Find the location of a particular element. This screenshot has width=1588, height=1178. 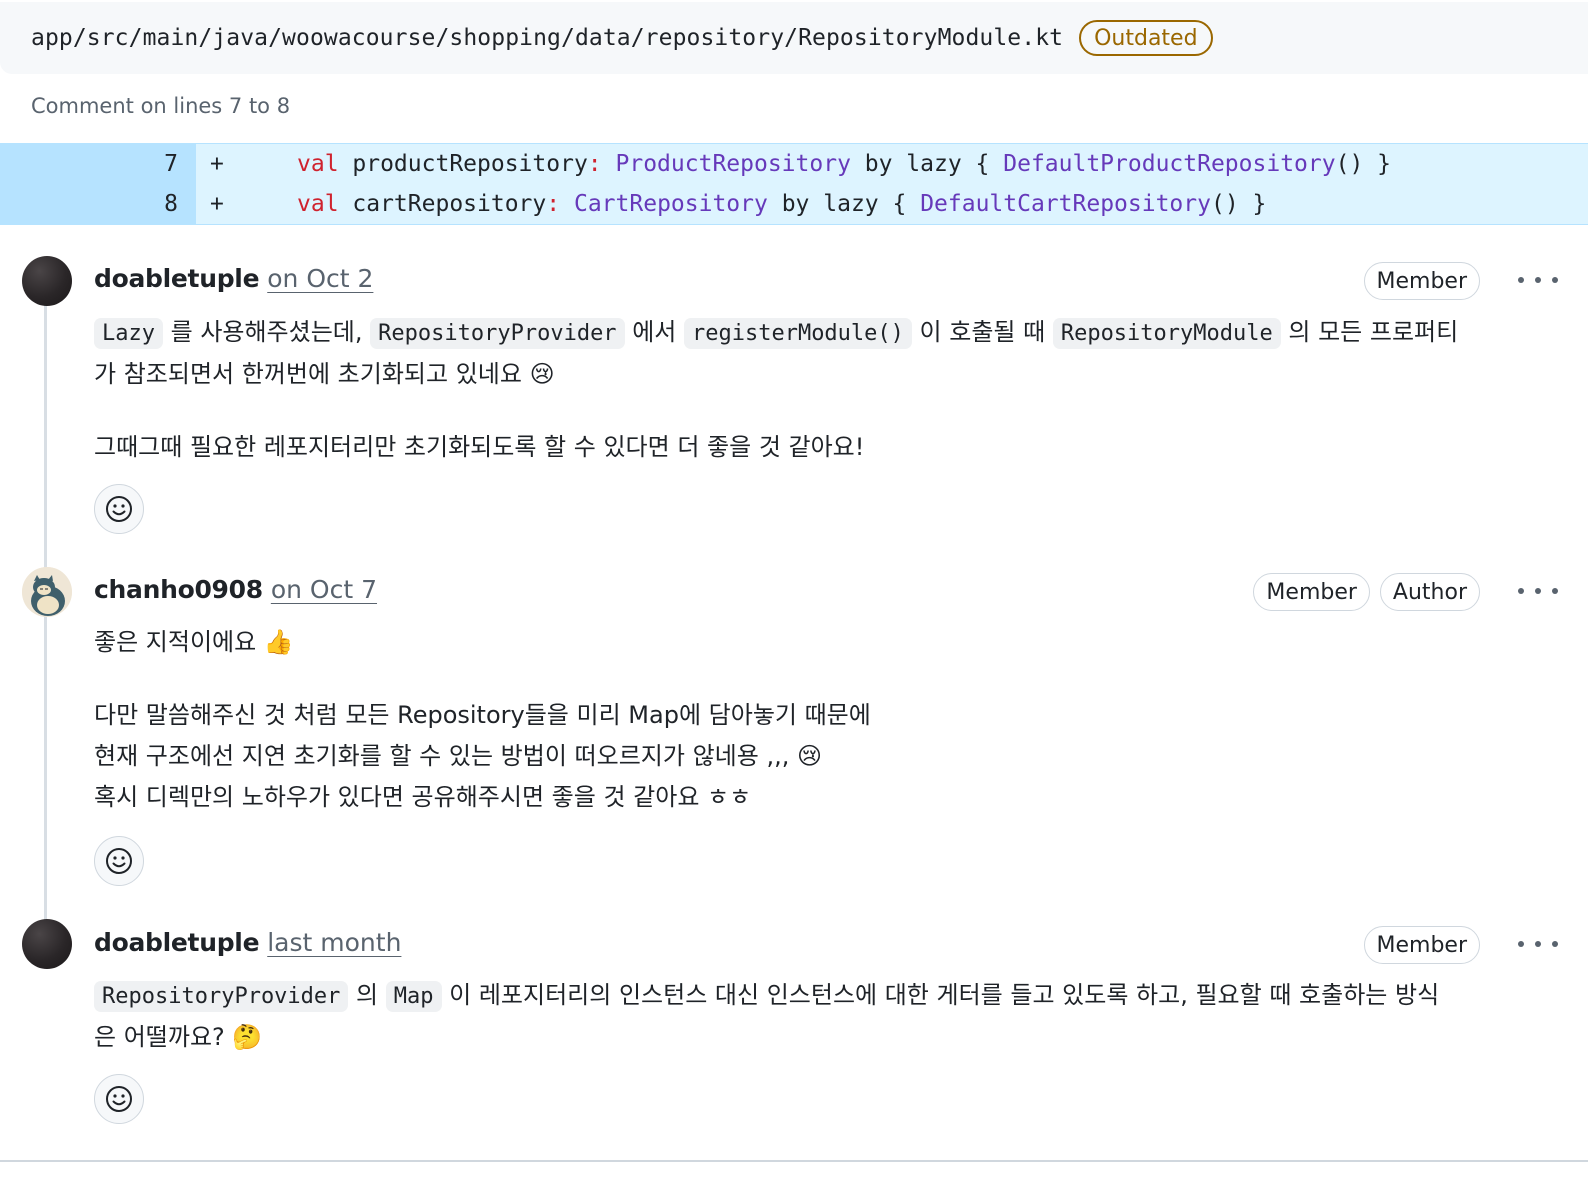

comment-header: chanho0908 on Oct 7 is located at coordinates (235, 589).